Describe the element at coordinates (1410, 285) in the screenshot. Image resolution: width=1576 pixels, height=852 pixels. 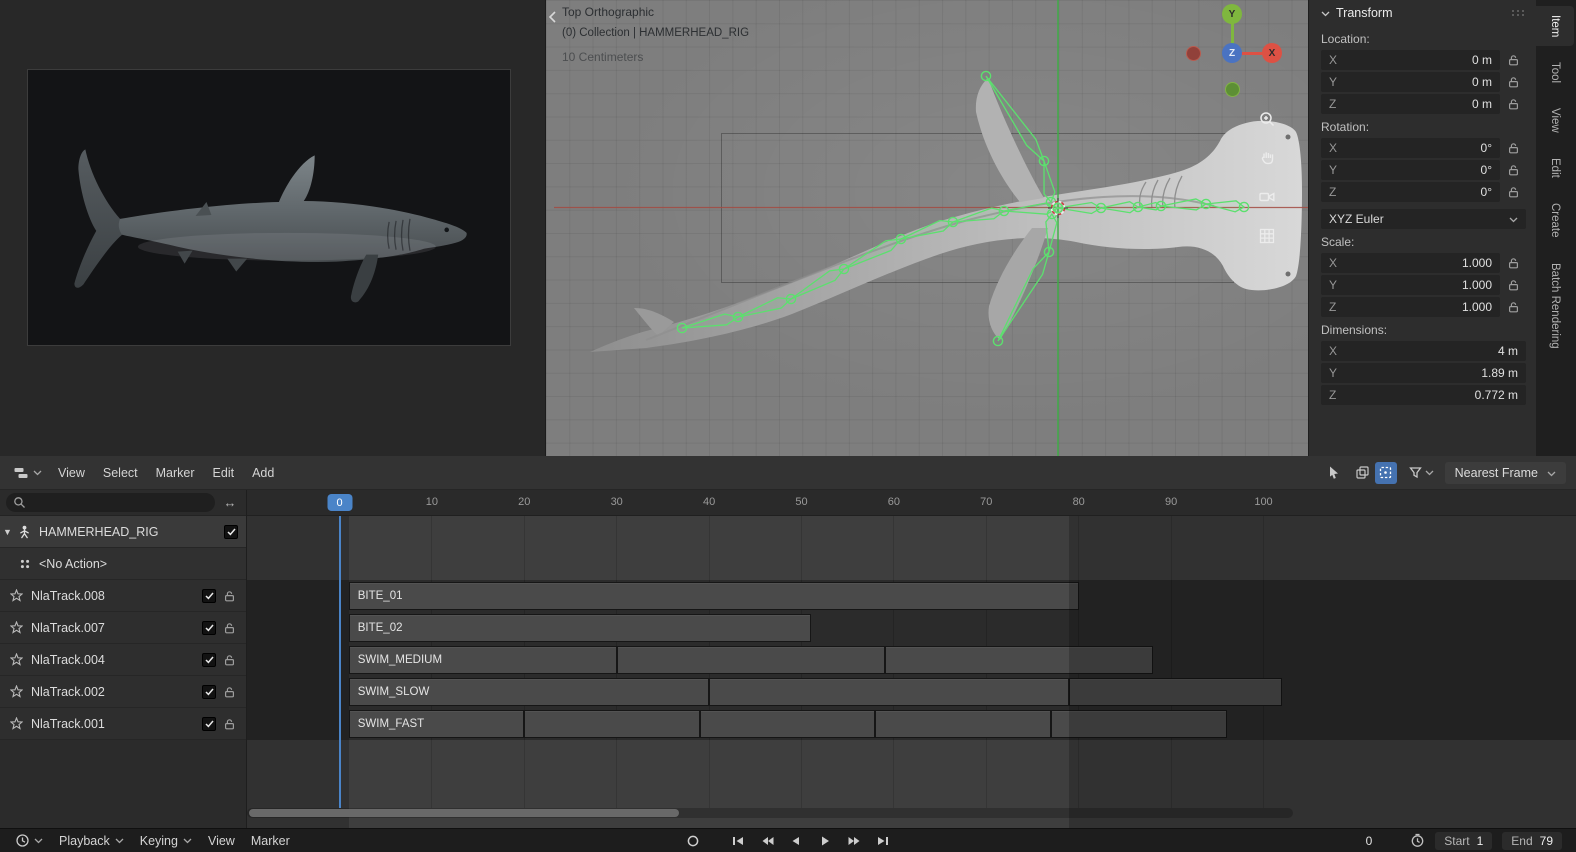
I see `transform-field-y: Y 1.000` at that location.